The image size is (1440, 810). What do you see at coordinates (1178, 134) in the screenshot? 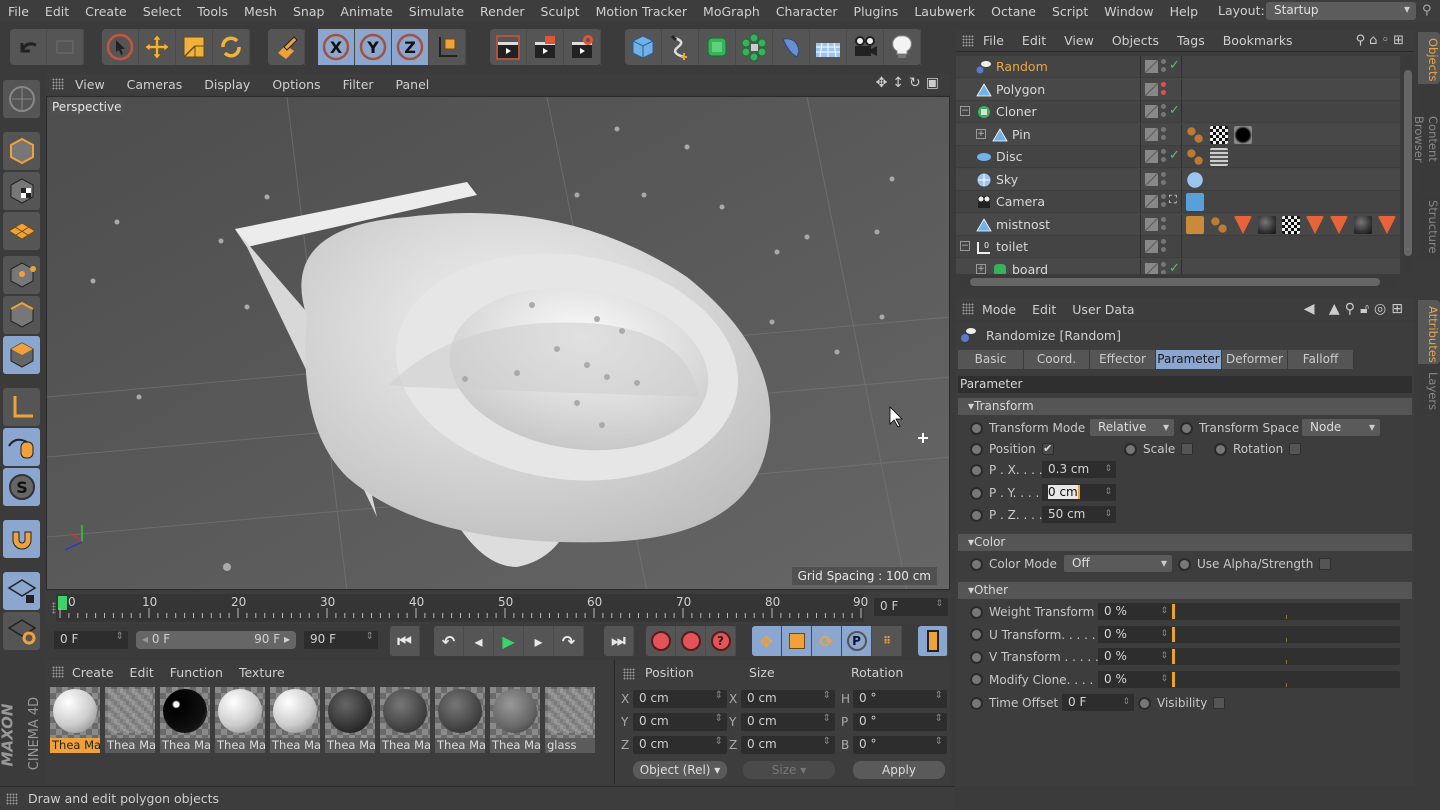
I see `object-row-pin: + Pin` at bounding box center [1178, 134].